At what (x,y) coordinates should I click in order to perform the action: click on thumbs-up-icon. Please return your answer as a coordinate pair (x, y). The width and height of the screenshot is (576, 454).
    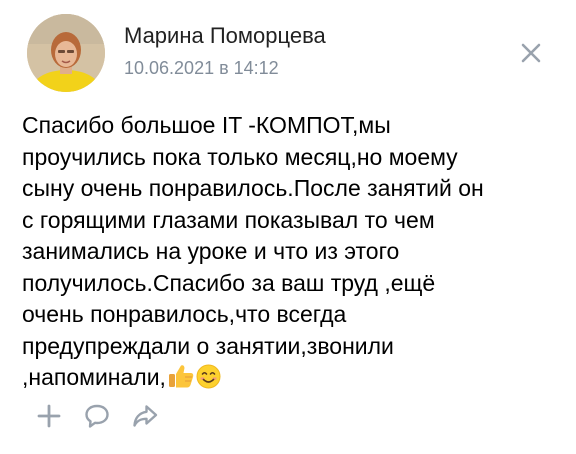
    Looking at the image, I should click on (181, 376).